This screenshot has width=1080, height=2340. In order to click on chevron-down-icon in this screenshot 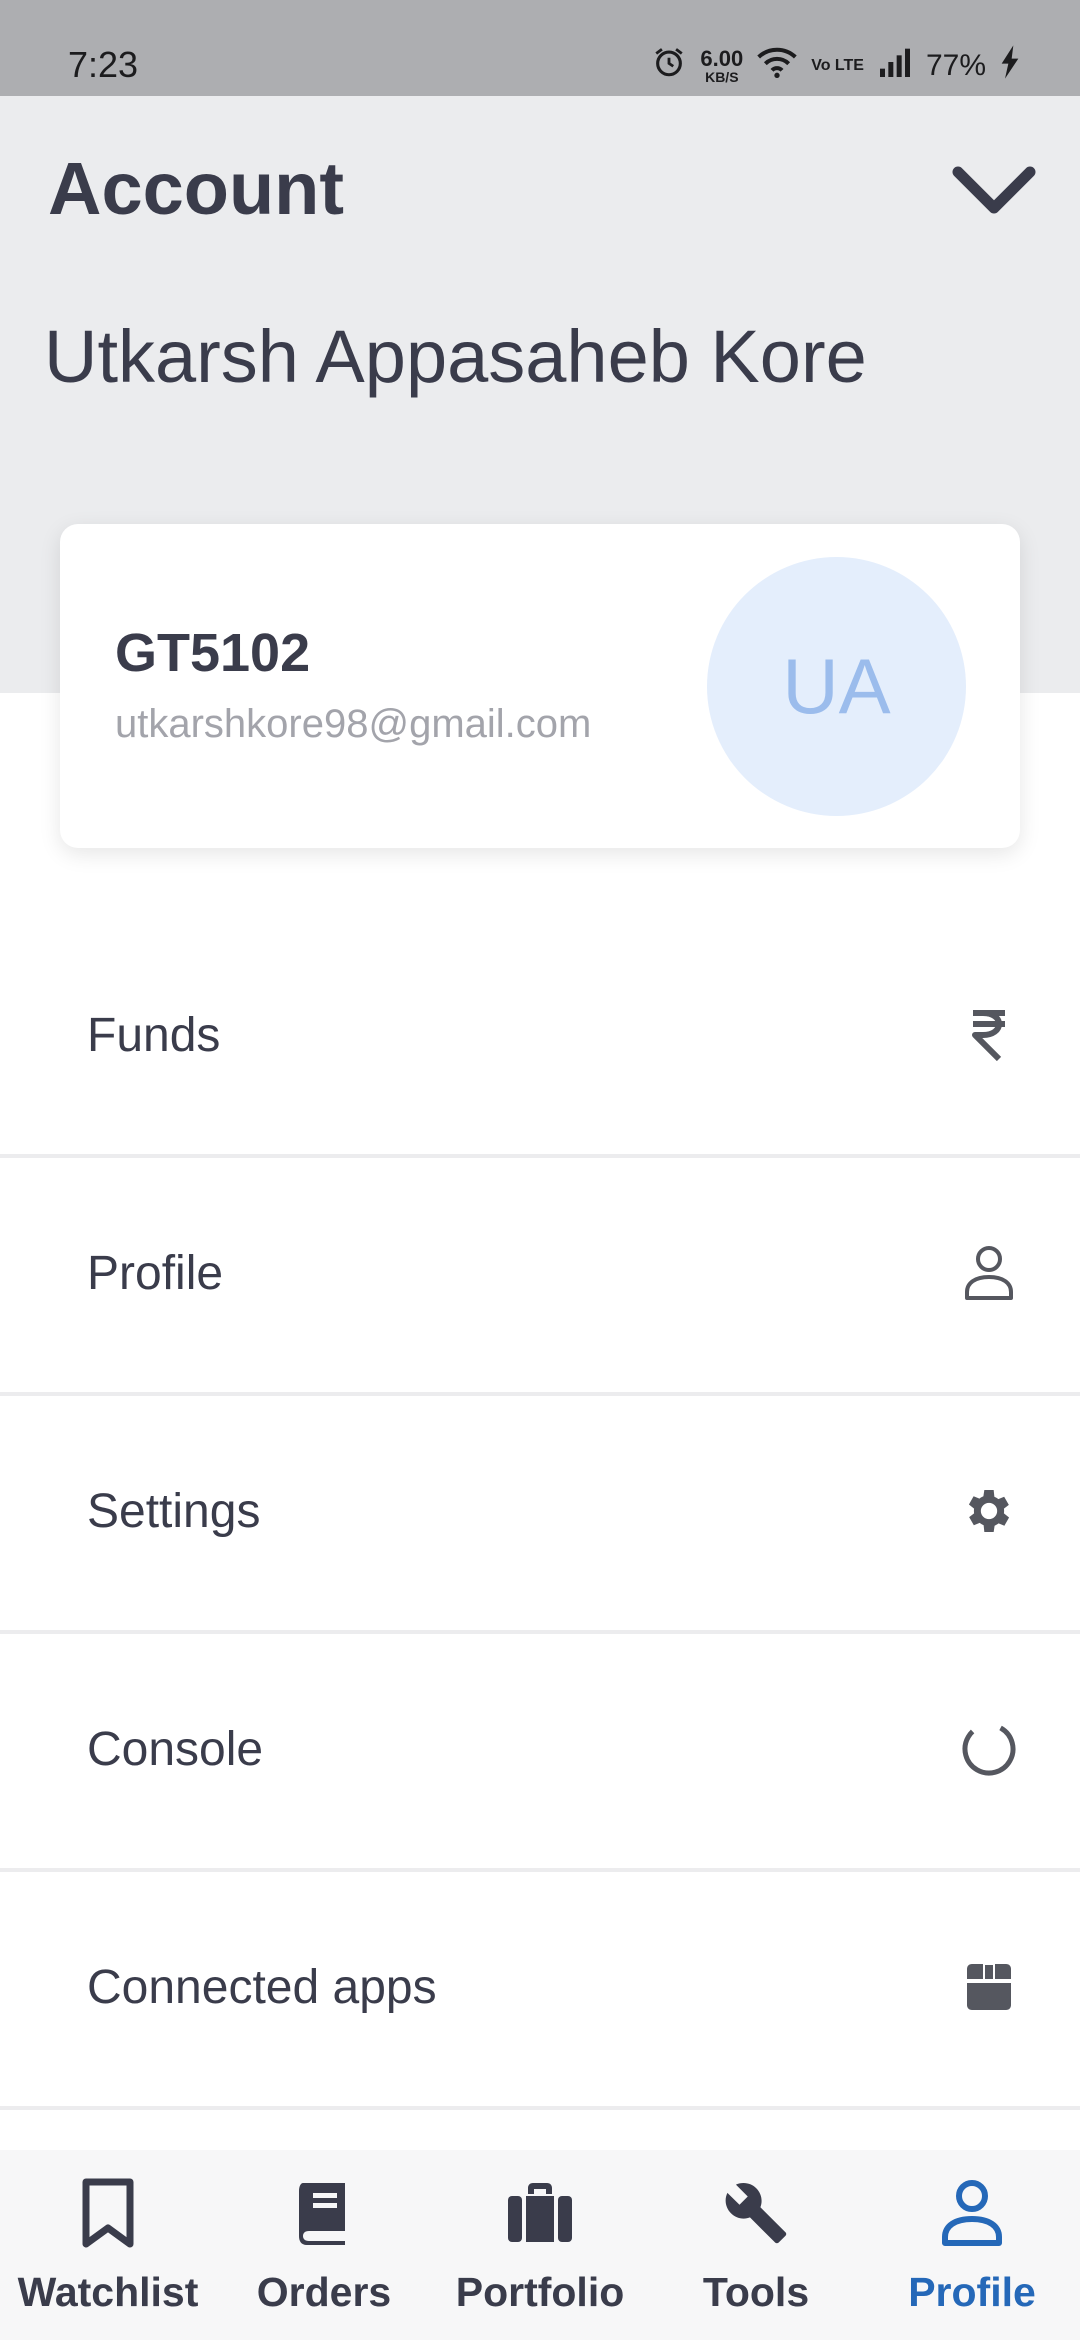, I will do `click(994, 192)`.